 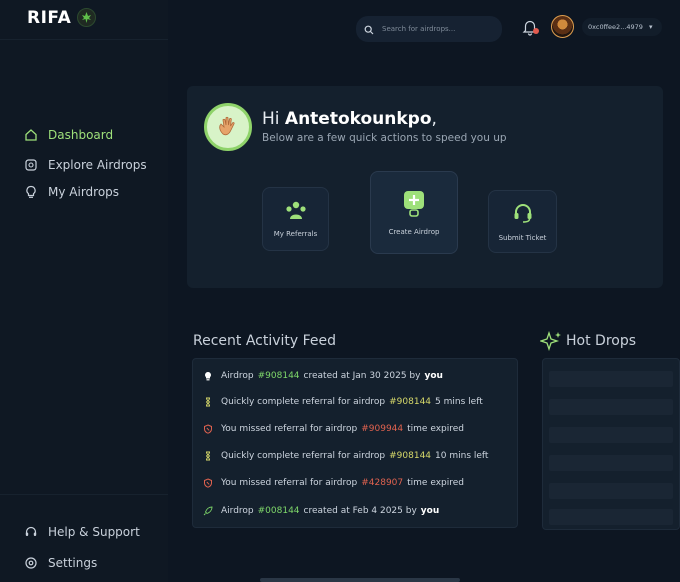 I want to click on sidebar-item-settings: Settings, so click(x=60, y=563).